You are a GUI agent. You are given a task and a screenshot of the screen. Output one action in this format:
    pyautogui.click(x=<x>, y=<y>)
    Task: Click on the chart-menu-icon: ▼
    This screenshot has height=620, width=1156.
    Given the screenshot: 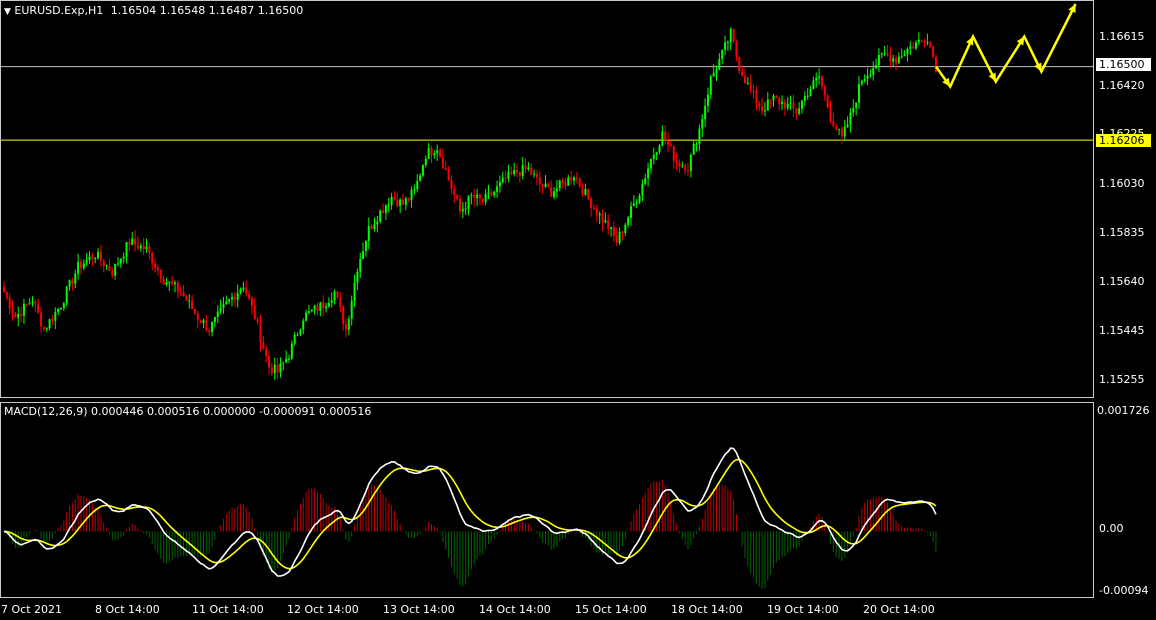 What is the action you would take?
    pyautogui.click(x=7, y=12)
    